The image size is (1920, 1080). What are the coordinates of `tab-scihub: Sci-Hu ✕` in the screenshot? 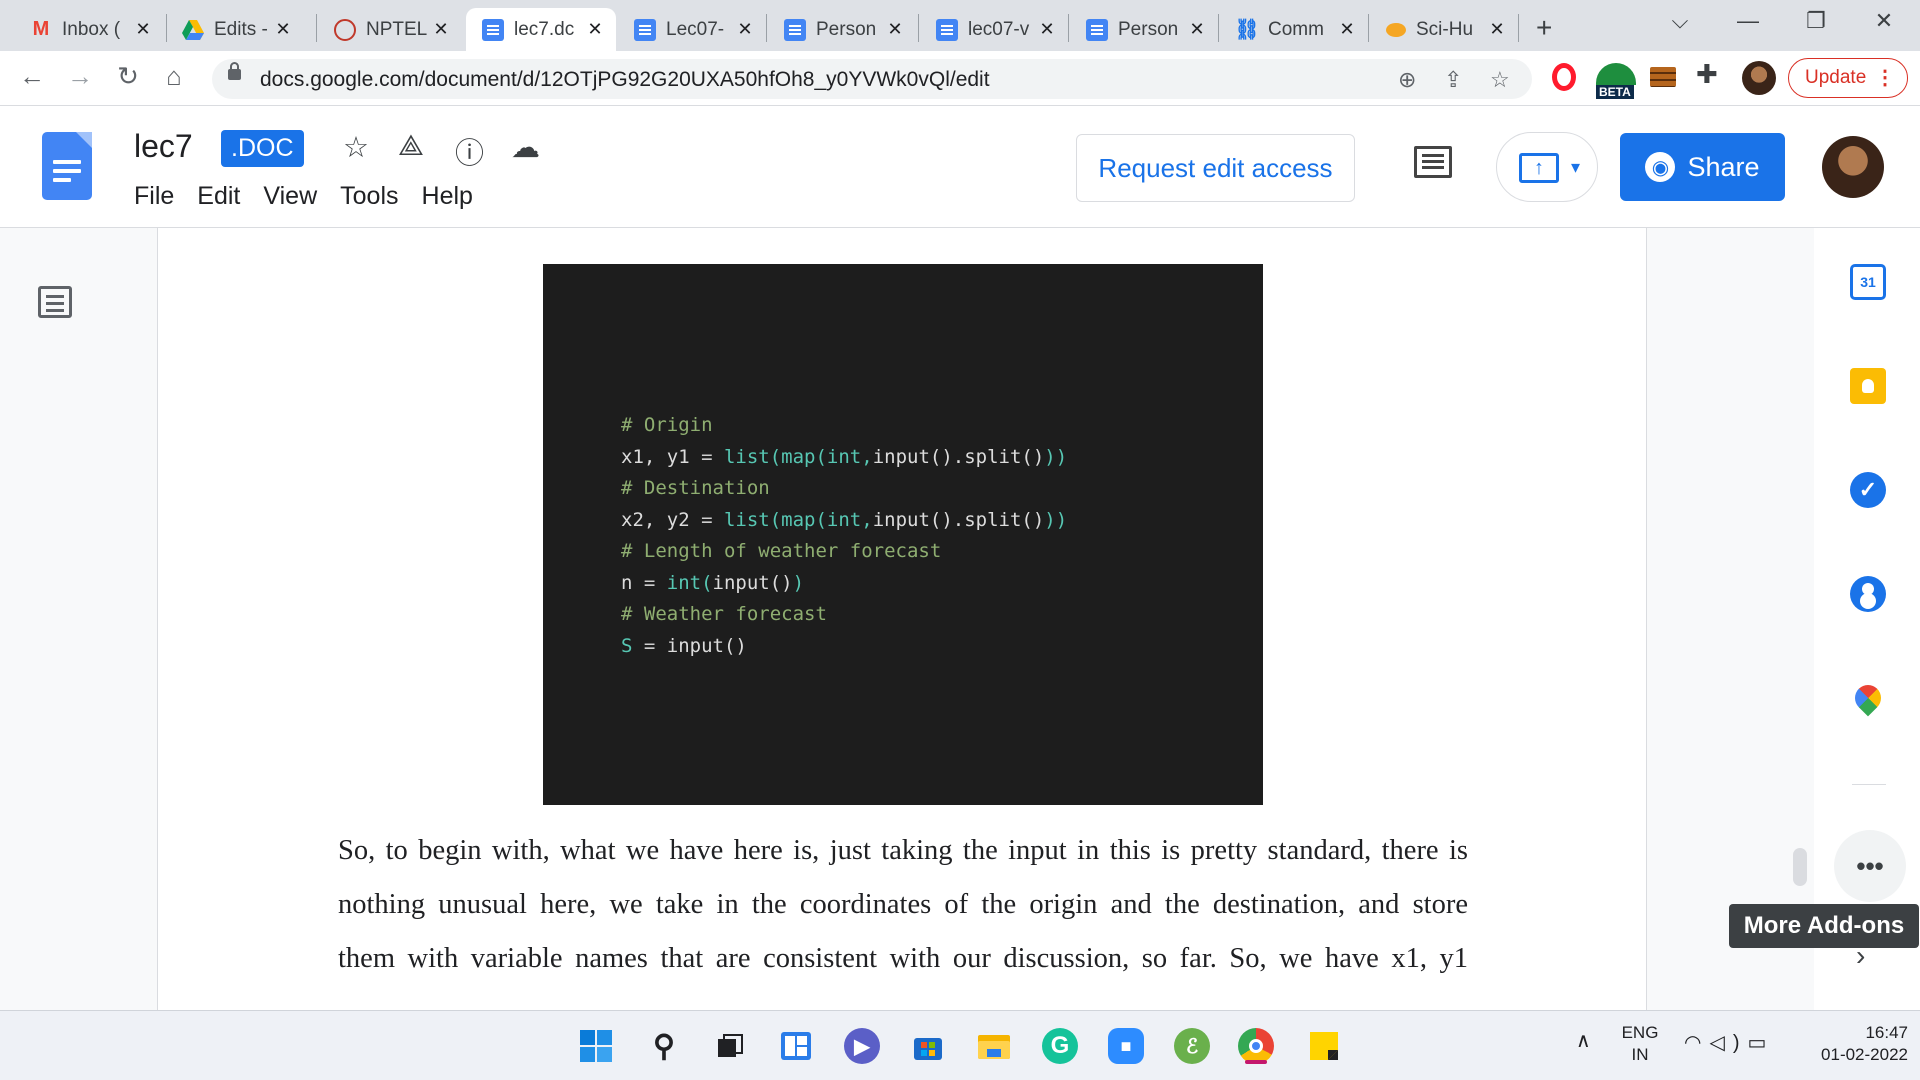 It's located at (1444, 29).